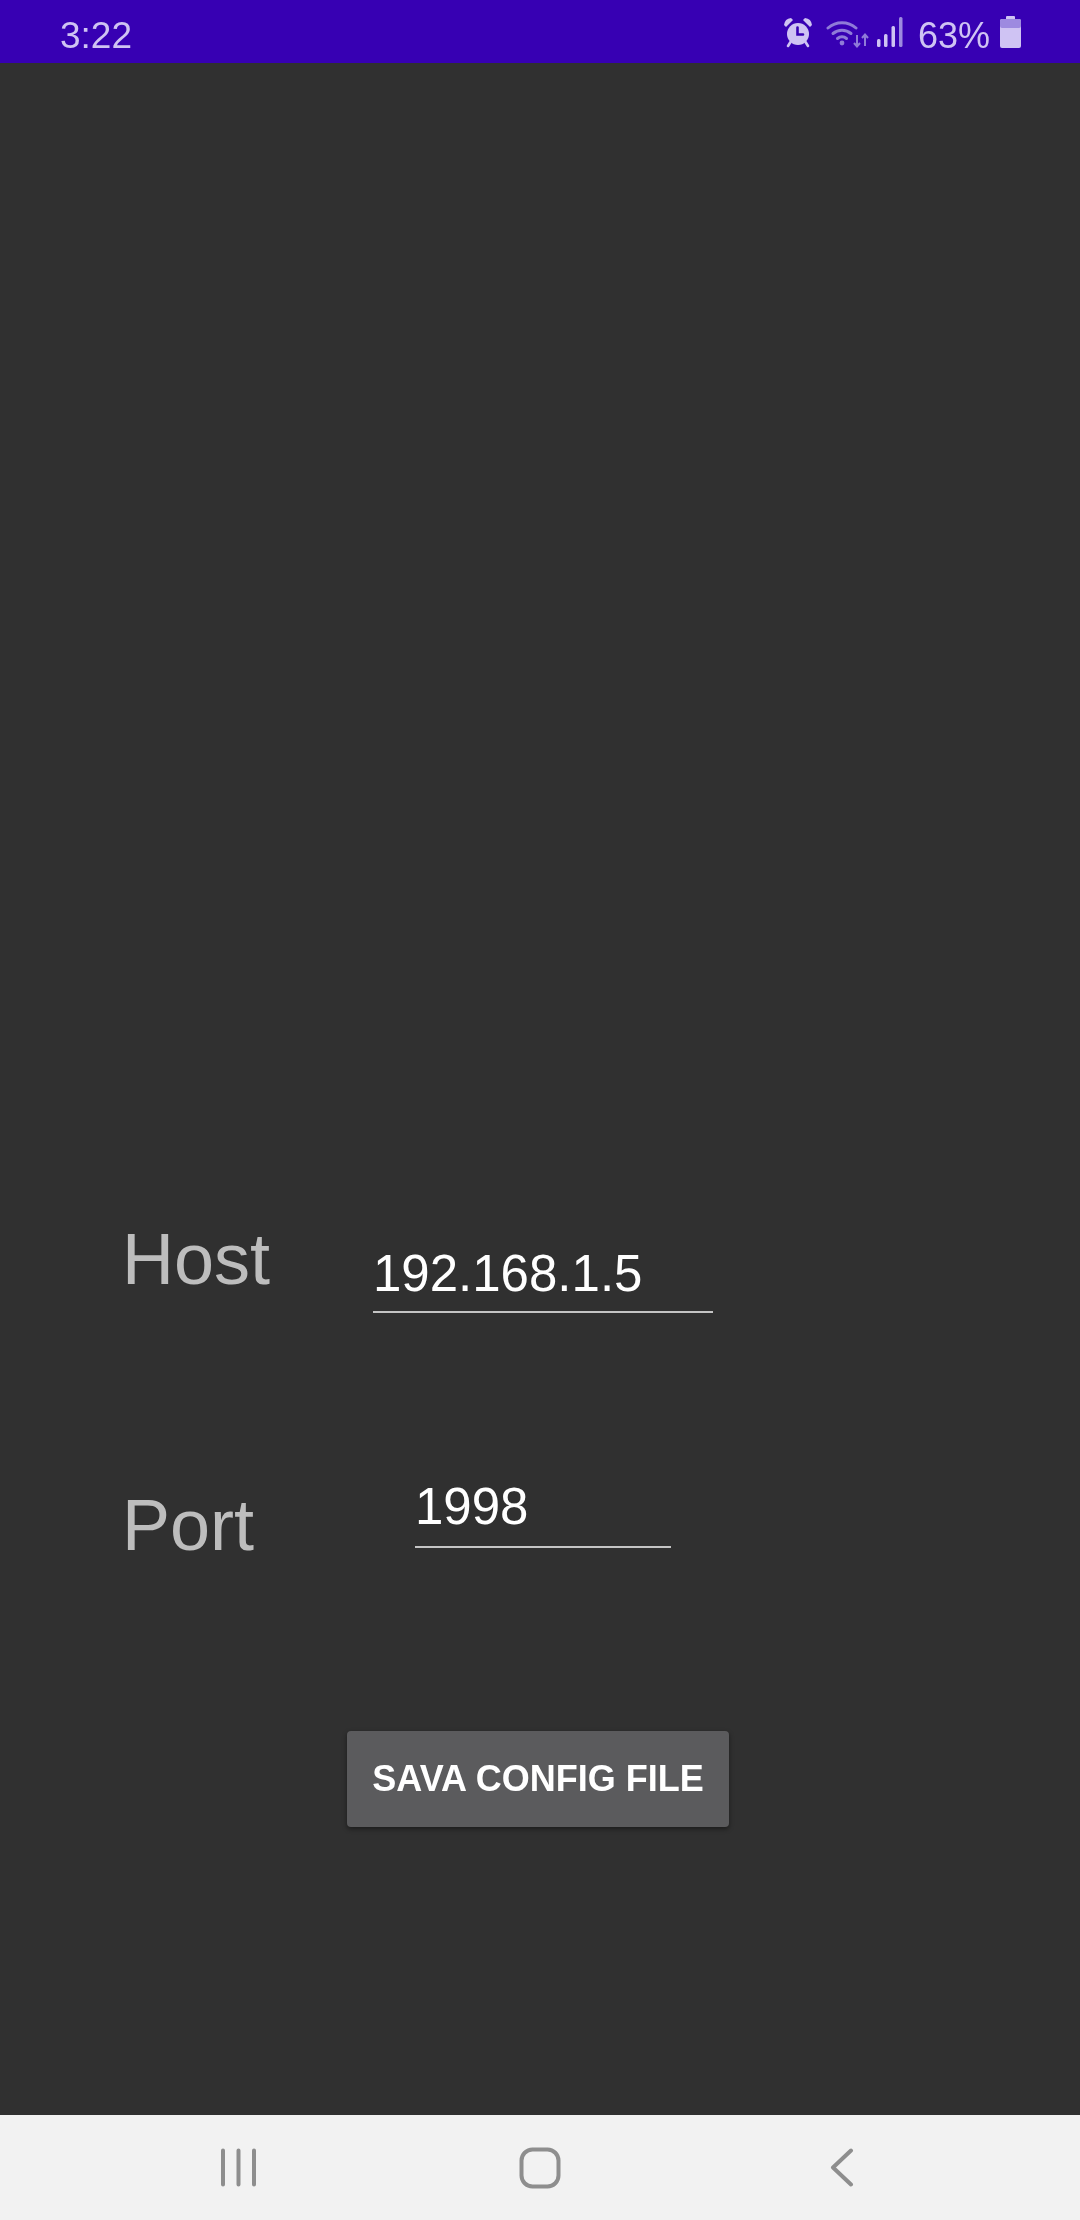 Image resolution: width=1080 pixels, height=2220 pixels. I want to click on port-label: Port, so click(189, 1525).